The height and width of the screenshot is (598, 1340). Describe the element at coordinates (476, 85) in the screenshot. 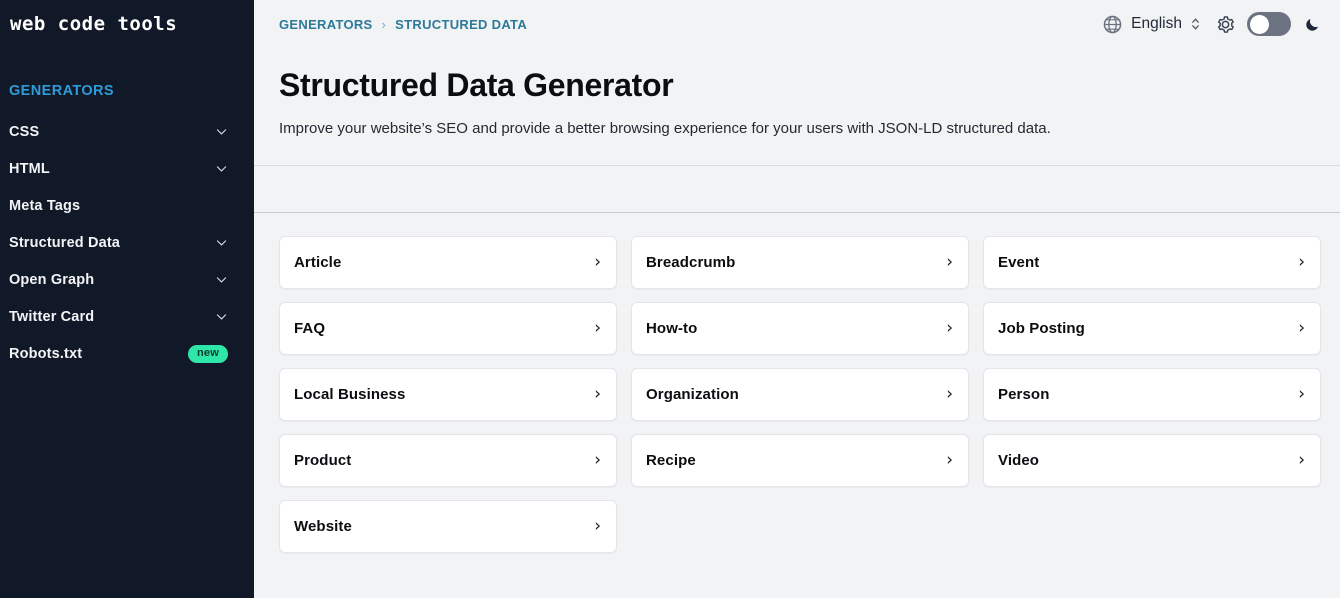

I see `page-title: Structured Data Generator` at that location.